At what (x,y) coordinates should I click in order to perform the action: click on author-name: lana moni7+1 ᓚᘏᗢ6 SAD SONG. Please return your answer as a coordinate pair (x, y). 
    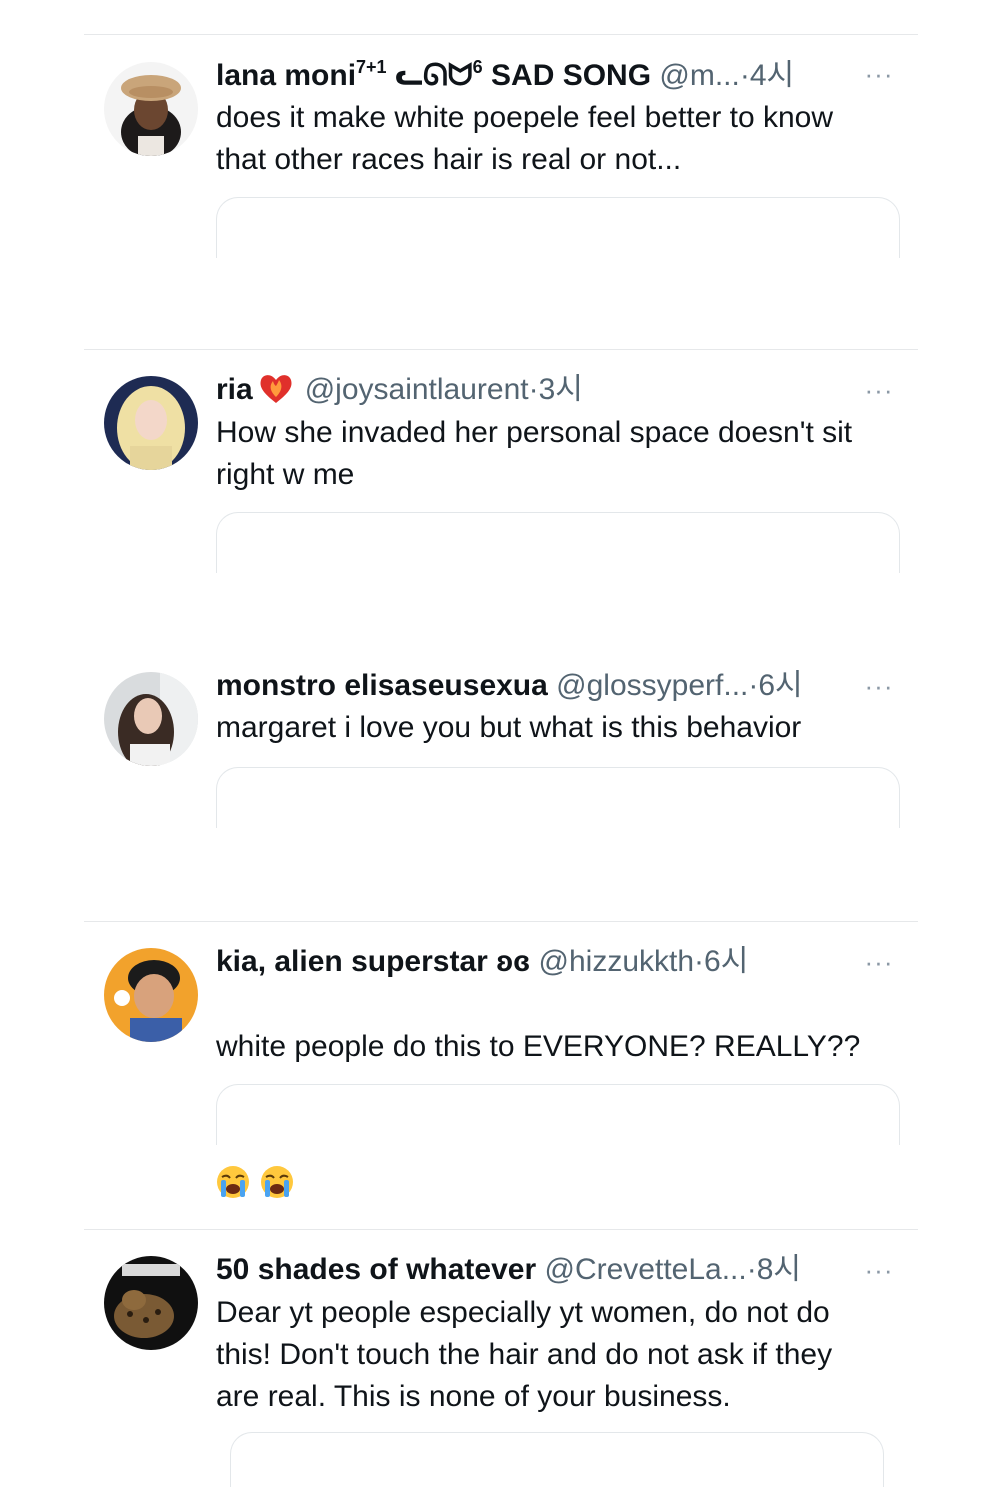
    Looking at the image, I should click on (433, 75).